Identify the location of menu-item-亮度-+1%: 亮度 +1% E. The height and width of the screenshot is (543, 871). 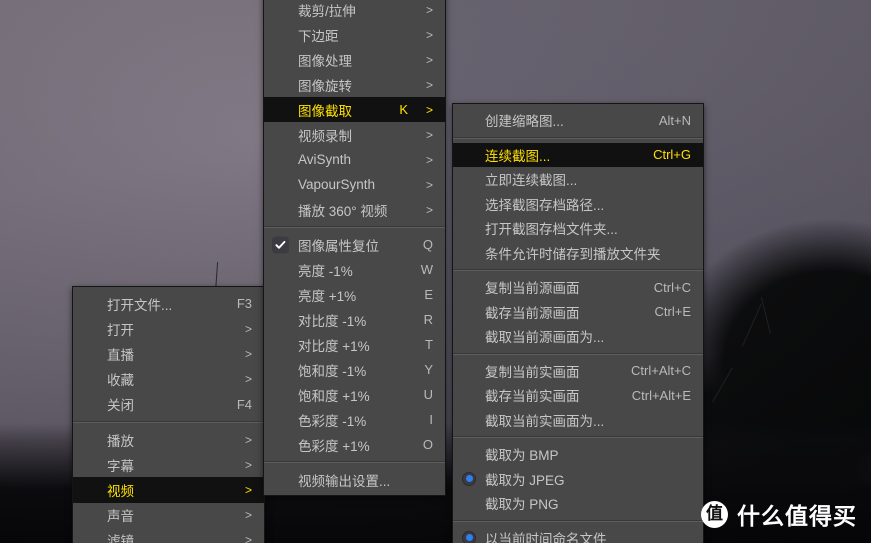
(354, 294).